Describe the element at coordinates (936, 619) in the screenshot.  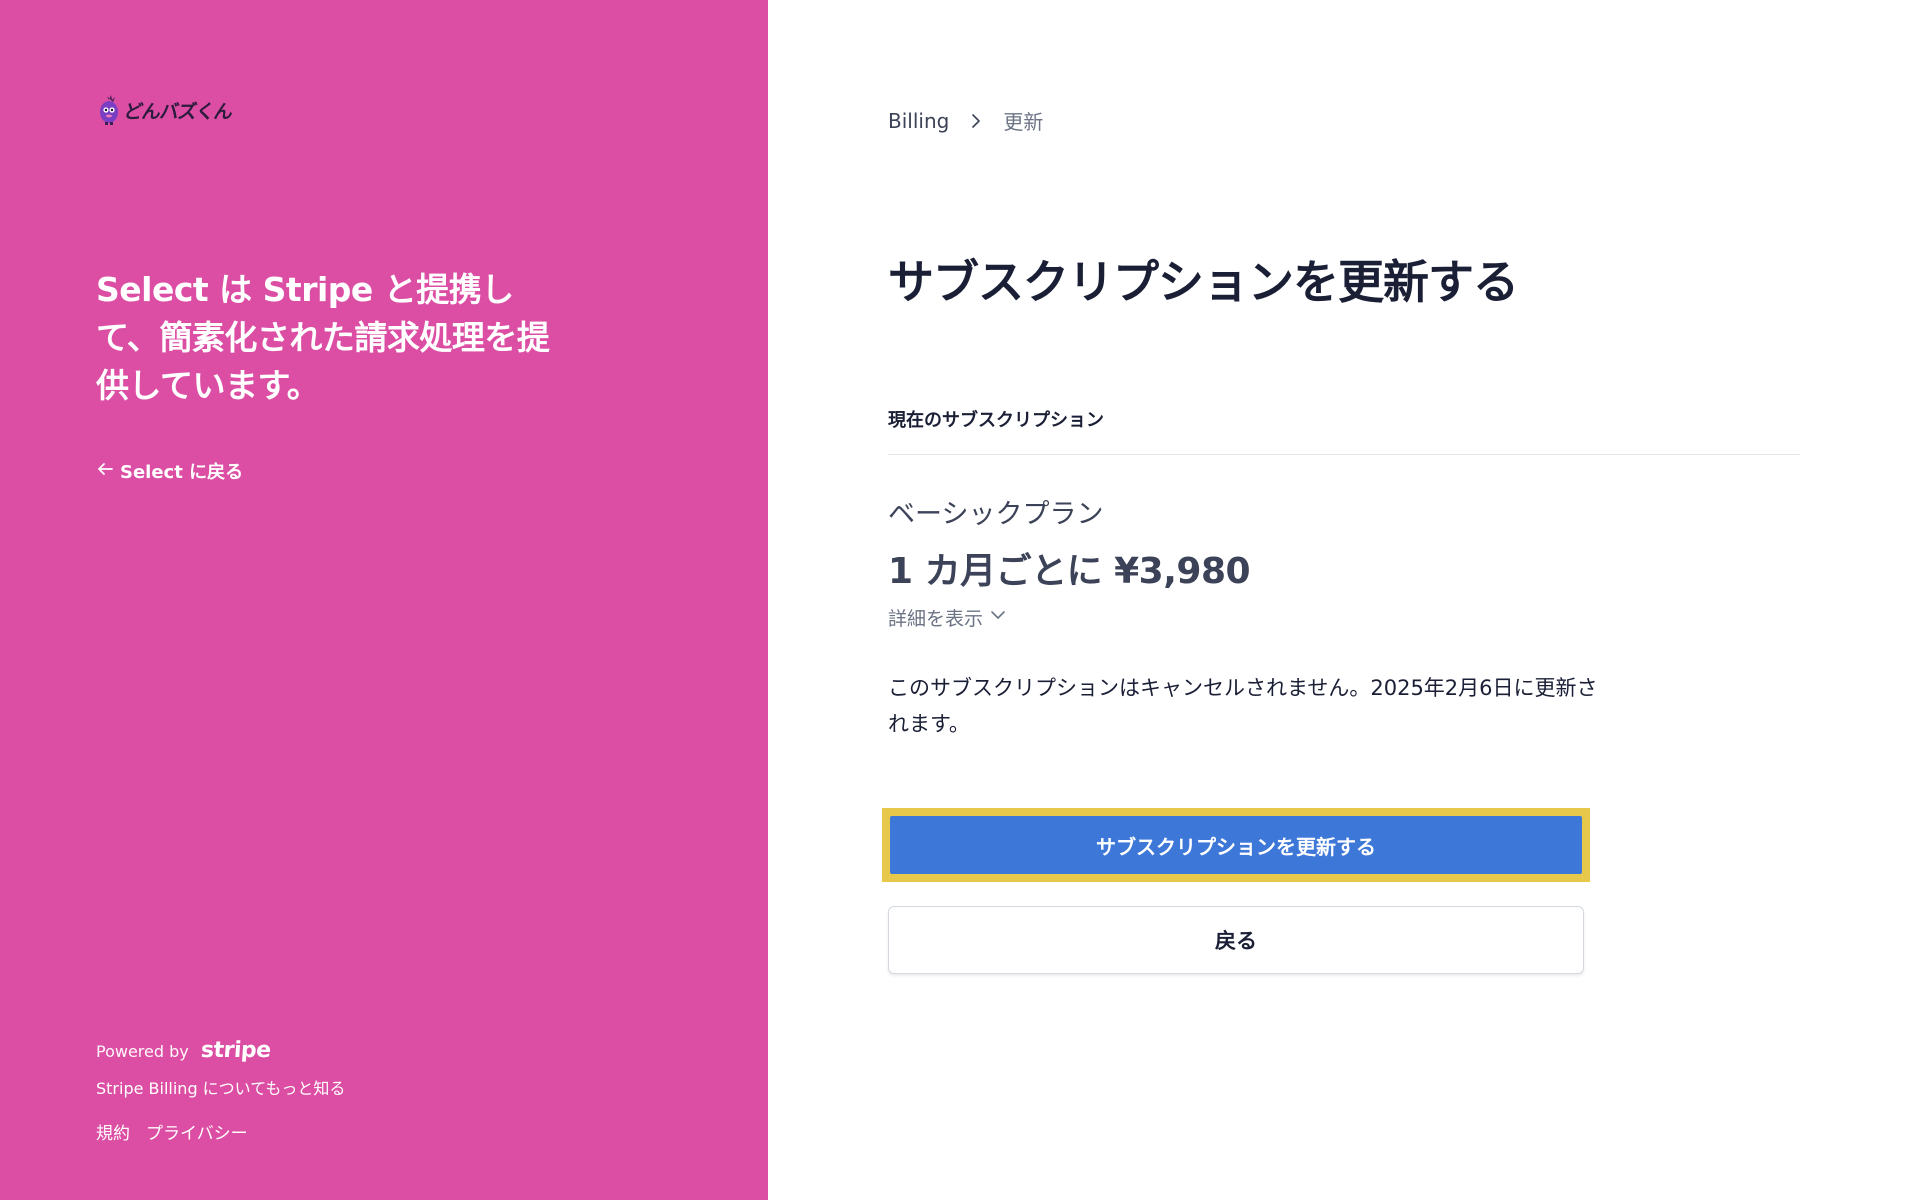
I see `details-toggle-label: 詳細を表示` at that location.